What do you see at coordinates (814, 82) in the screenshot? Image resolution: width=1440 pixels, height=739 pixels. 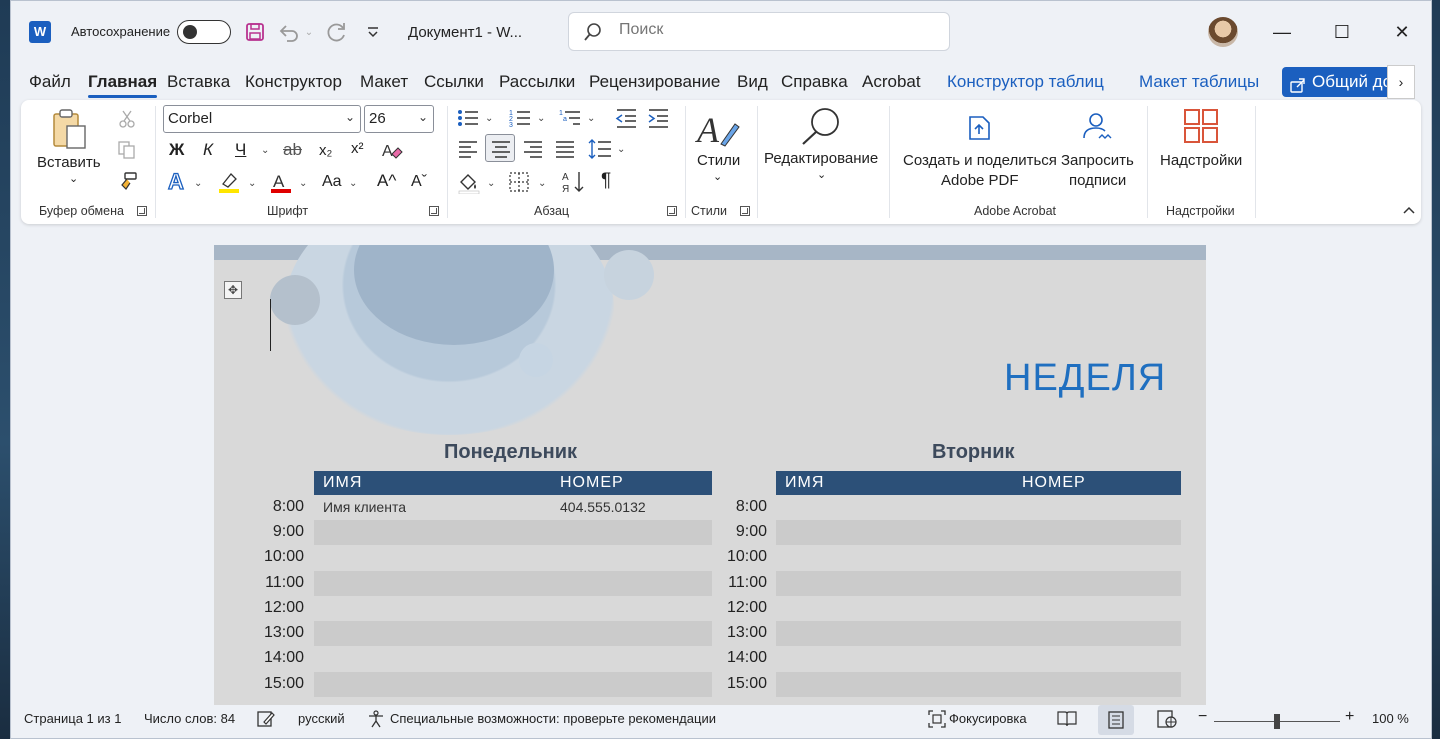 I see `tab-help: Справка` at bounding box center [814, 82].